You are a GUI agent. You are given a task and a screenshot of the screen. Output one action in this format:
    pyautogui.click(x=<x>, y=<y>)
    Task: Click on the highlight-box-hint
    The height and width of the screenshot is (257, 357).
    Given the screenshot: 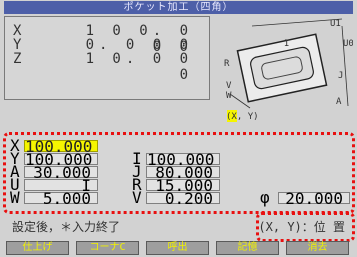 What is the action you would take?
    pyautogui.click(x=305, y=227)
    